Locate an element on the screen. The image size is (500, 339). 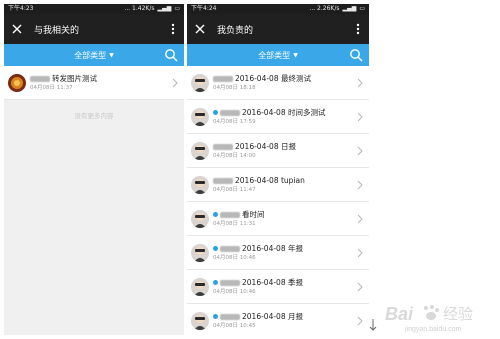
item-title: 2016-04-08 年报 is located at coordinates (272, 248).